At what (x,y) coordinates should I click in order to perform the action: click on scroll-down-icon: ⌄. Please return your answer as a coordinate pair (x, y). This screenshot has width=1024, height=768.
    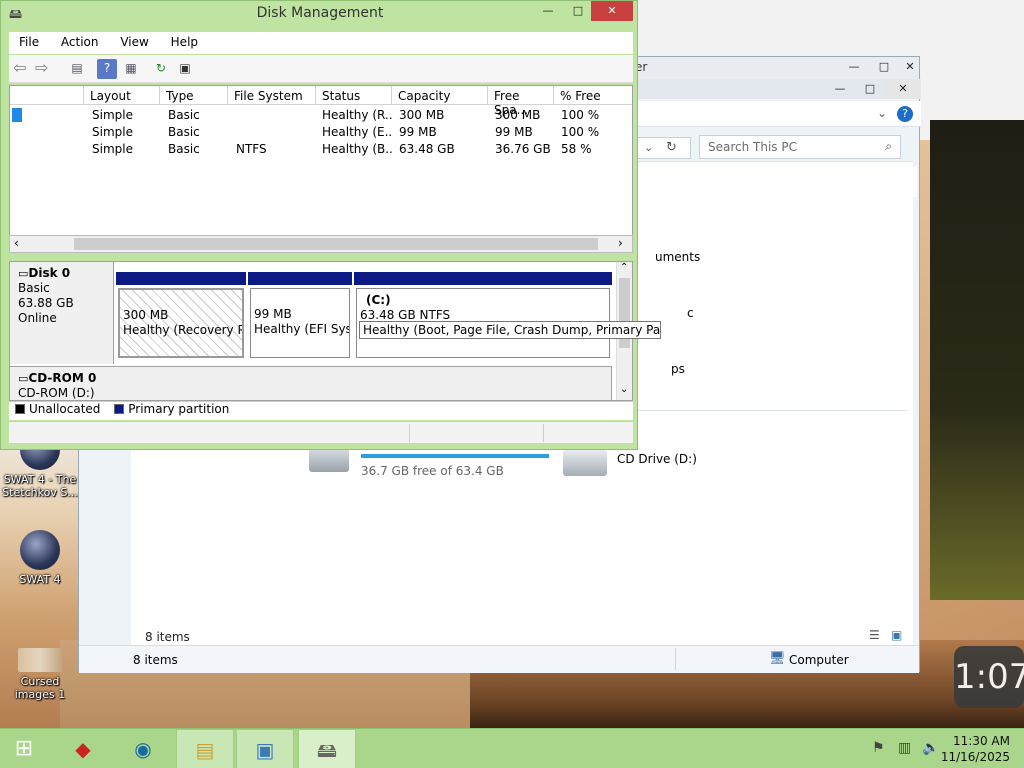
    Looking at the image, I should click on (624, 389).